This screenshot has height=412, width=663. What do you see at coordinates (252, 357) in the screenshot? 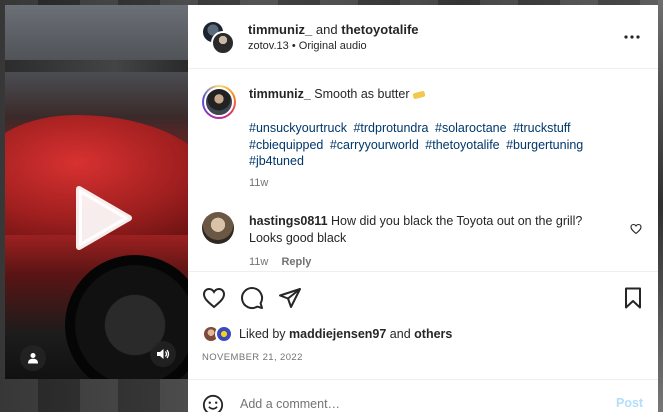
I see `post-date: NOVEMBER 21, 2022` at bounding box center [252, 357].